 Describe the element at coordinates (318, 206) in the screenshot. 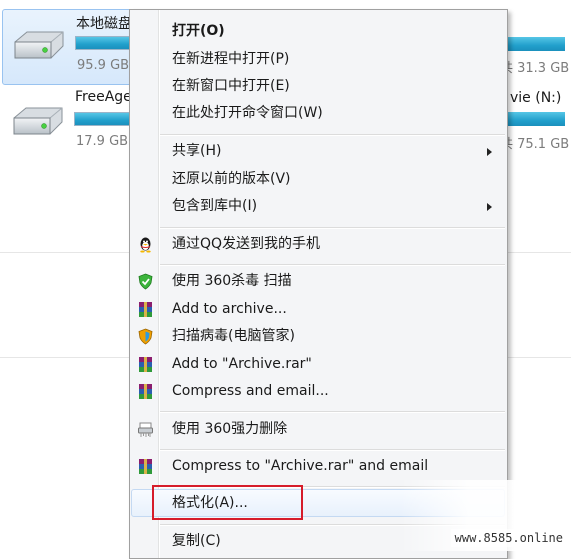

I see `menu-item-include-in-library: 包含到库中(I)` at that location.